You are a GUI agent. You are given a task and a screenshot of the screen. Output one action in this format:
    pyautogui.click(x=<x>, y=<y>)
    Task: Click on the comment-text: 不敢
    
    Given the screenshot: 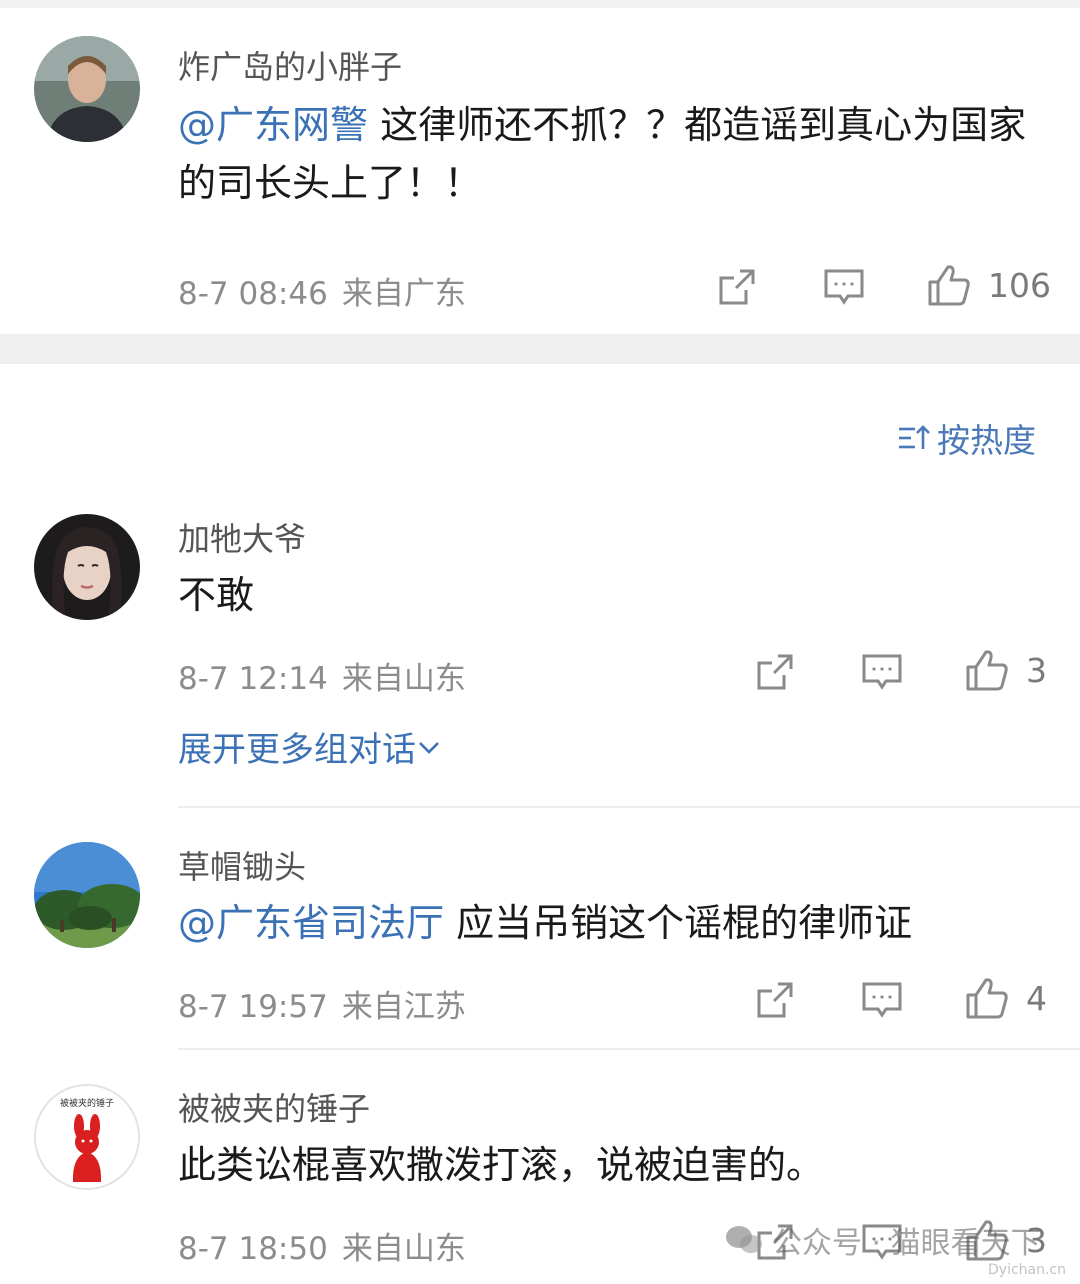 What is the action you would take?
    pyautogui.click(x=613, y=595)
    